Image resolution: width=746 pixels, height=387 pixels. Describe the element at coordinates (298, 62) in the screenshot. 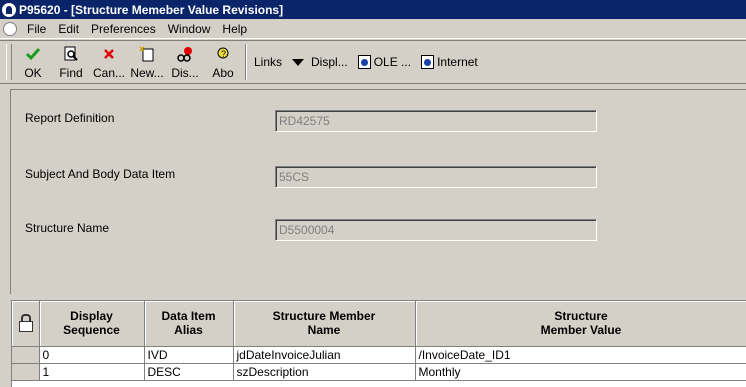

I see `dropdown-arrow-icon` at that location.